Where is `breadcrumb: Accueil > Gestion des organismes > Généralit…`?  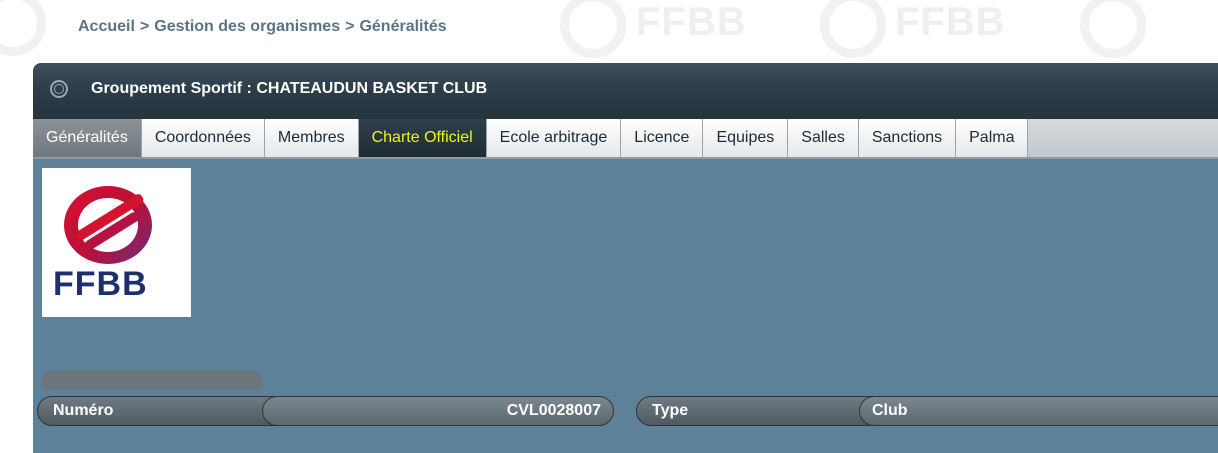
breadcrumb: Accueil > Gestion des organismes > Généralit… is located at coordinates (262, 27).